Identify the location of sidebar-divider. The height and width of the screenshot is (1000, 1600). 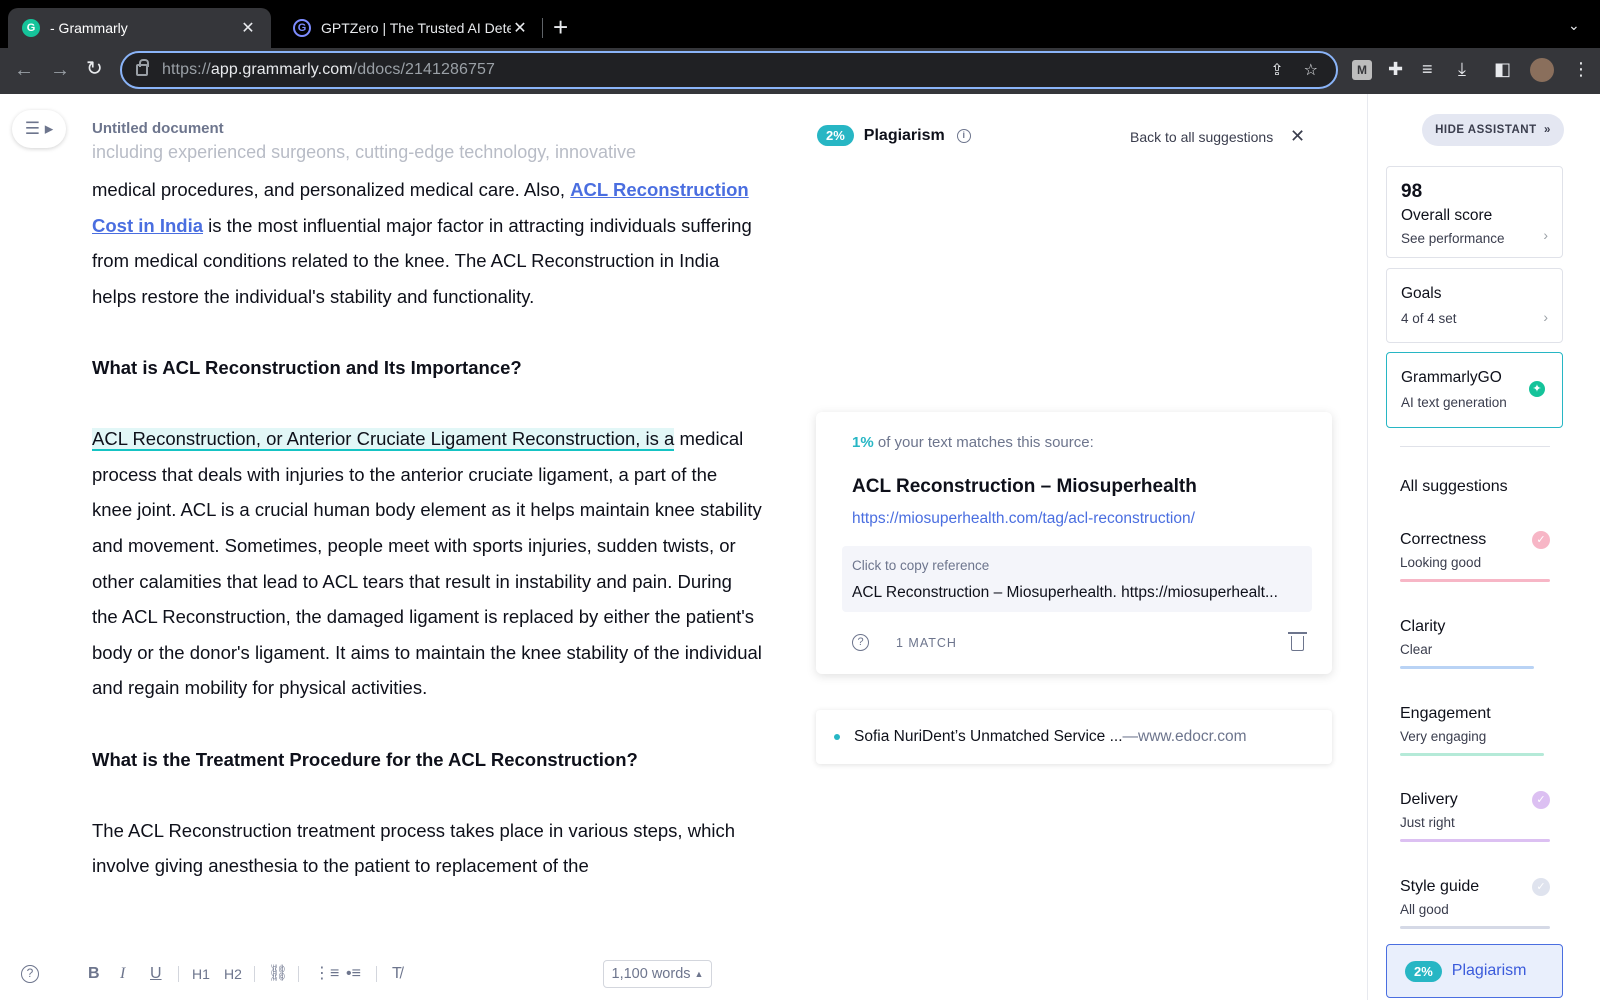
(1475, 446).